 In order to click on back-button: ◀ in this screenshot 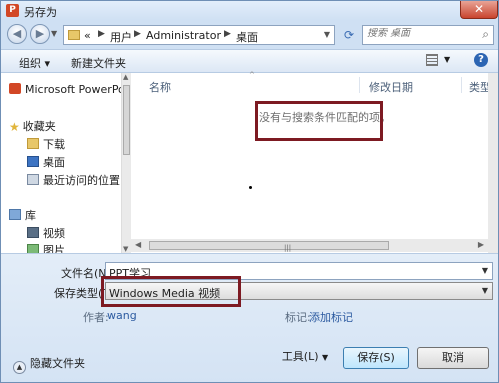, I will do `click(17, 34)`.